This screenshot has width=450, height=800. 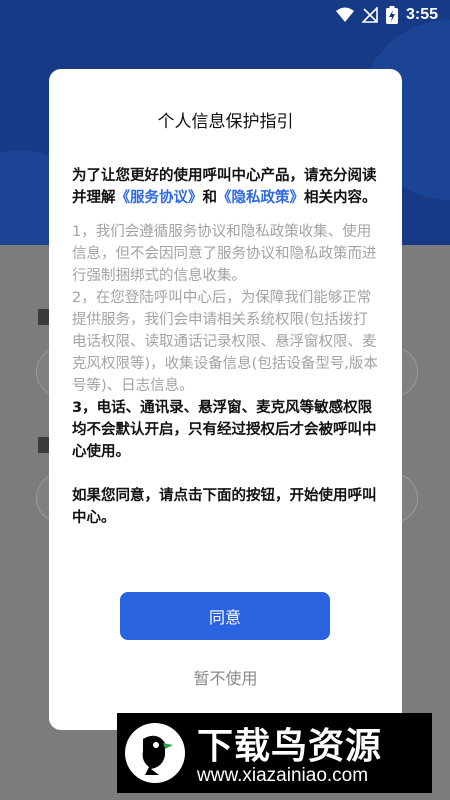 What do you see at coordinates (155, 753) in the screenshot?
I see `bird-logo-icon` at bounding box center [155, 753].